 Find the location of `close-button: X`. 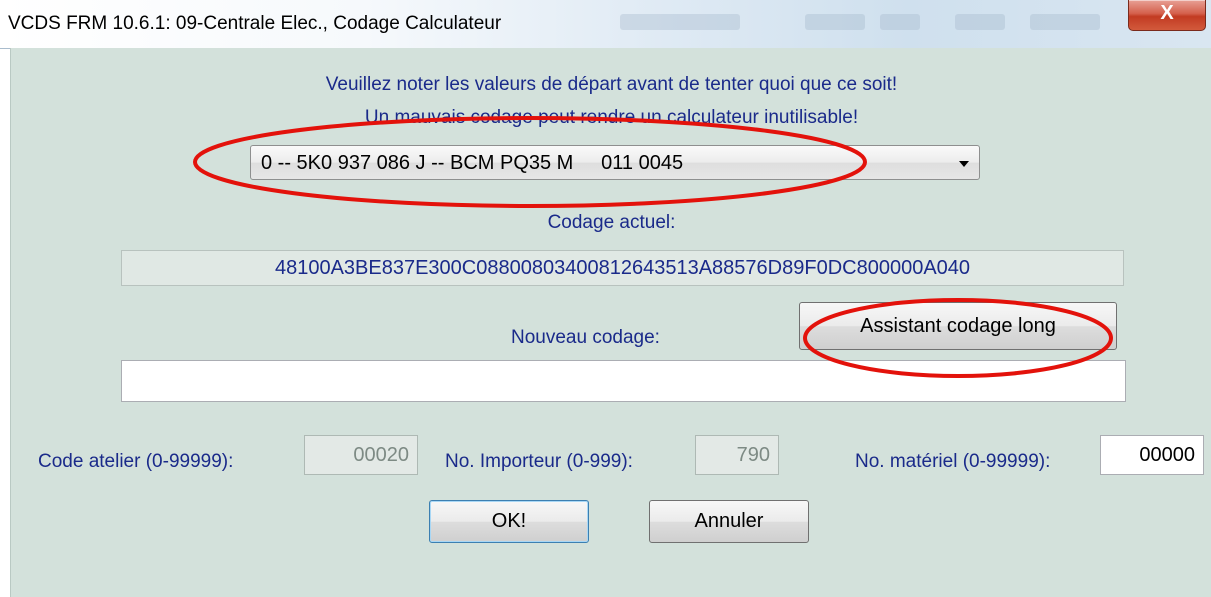

close-button: X is located at coordinates (1167, 15).